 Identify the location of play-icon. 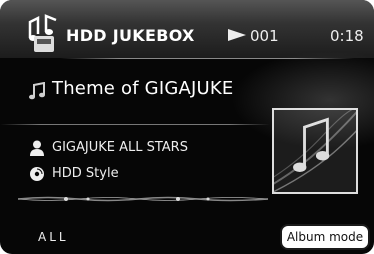
(237, 35).